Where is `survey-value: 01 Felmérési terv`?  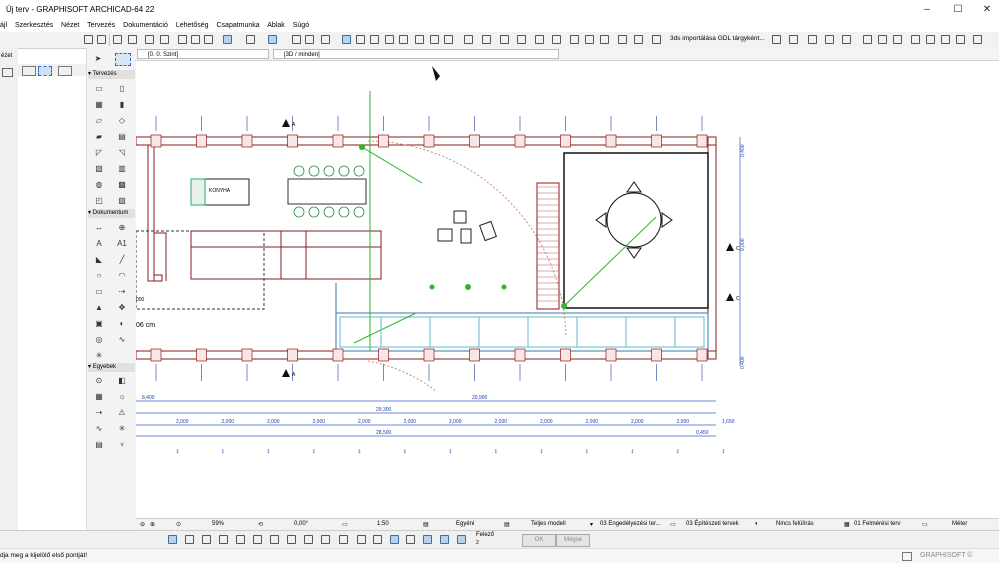 survey-value: 01 Felmérési terv is located at coordinates (877, 524).